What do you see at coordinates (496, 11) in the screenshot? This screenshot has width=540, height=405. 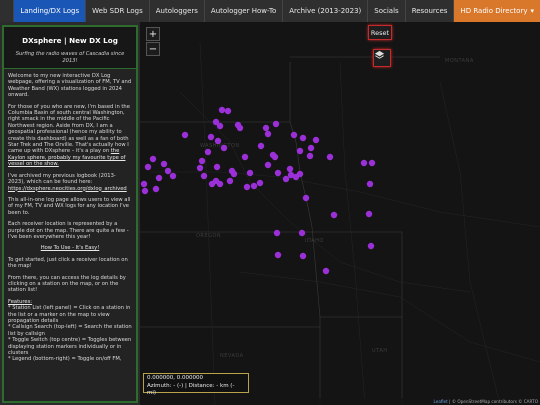 I see `nav-item-hd-radio-directory: HD Radio Directory ▾` at bounding box center [496, 11].